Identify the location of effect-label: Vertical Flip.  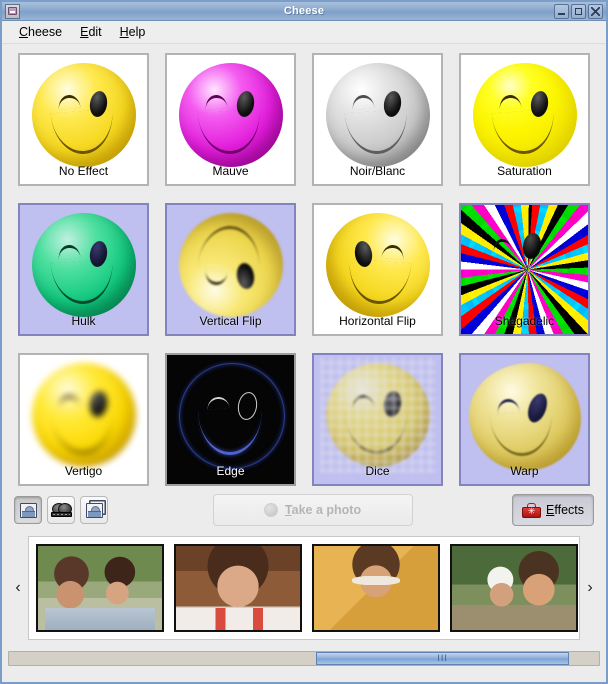
(230, 321).